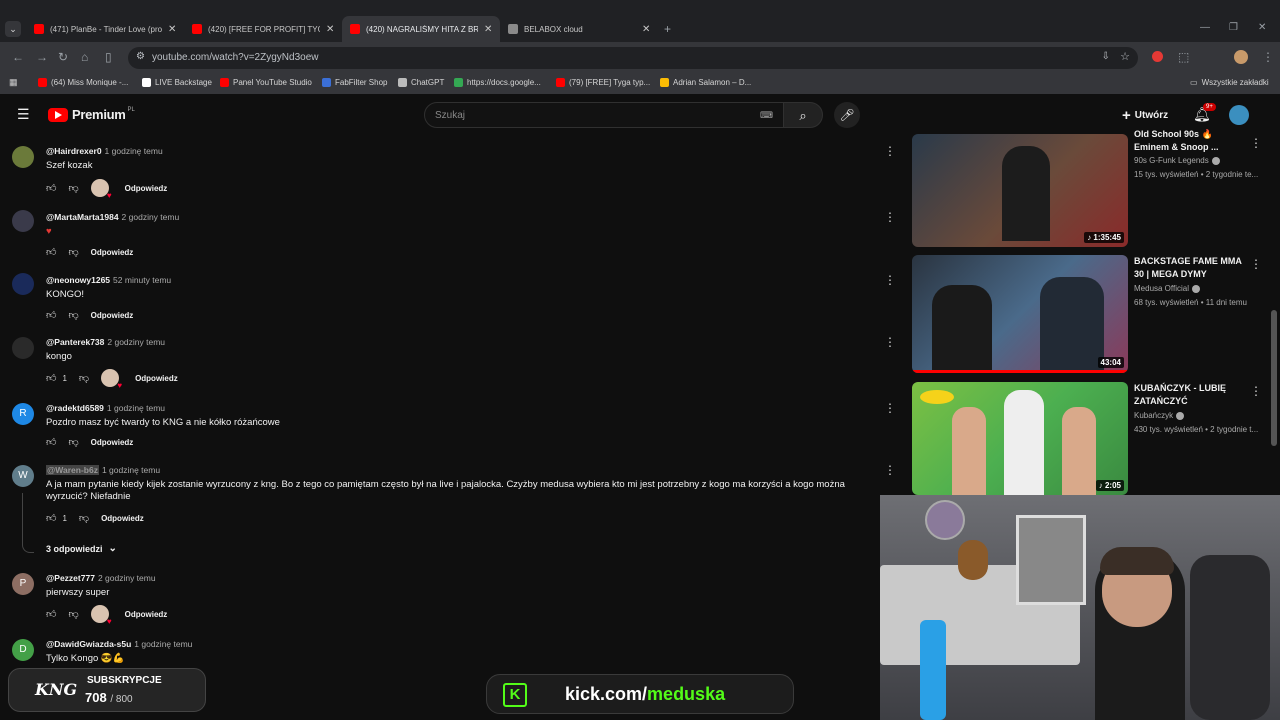 Image resolution: width=1280 pixels, height=720 pixels. What do you see at coordinates (18, 57) in the screenshot?
I see `back-icon: ←` at bounding box center [18, 57].